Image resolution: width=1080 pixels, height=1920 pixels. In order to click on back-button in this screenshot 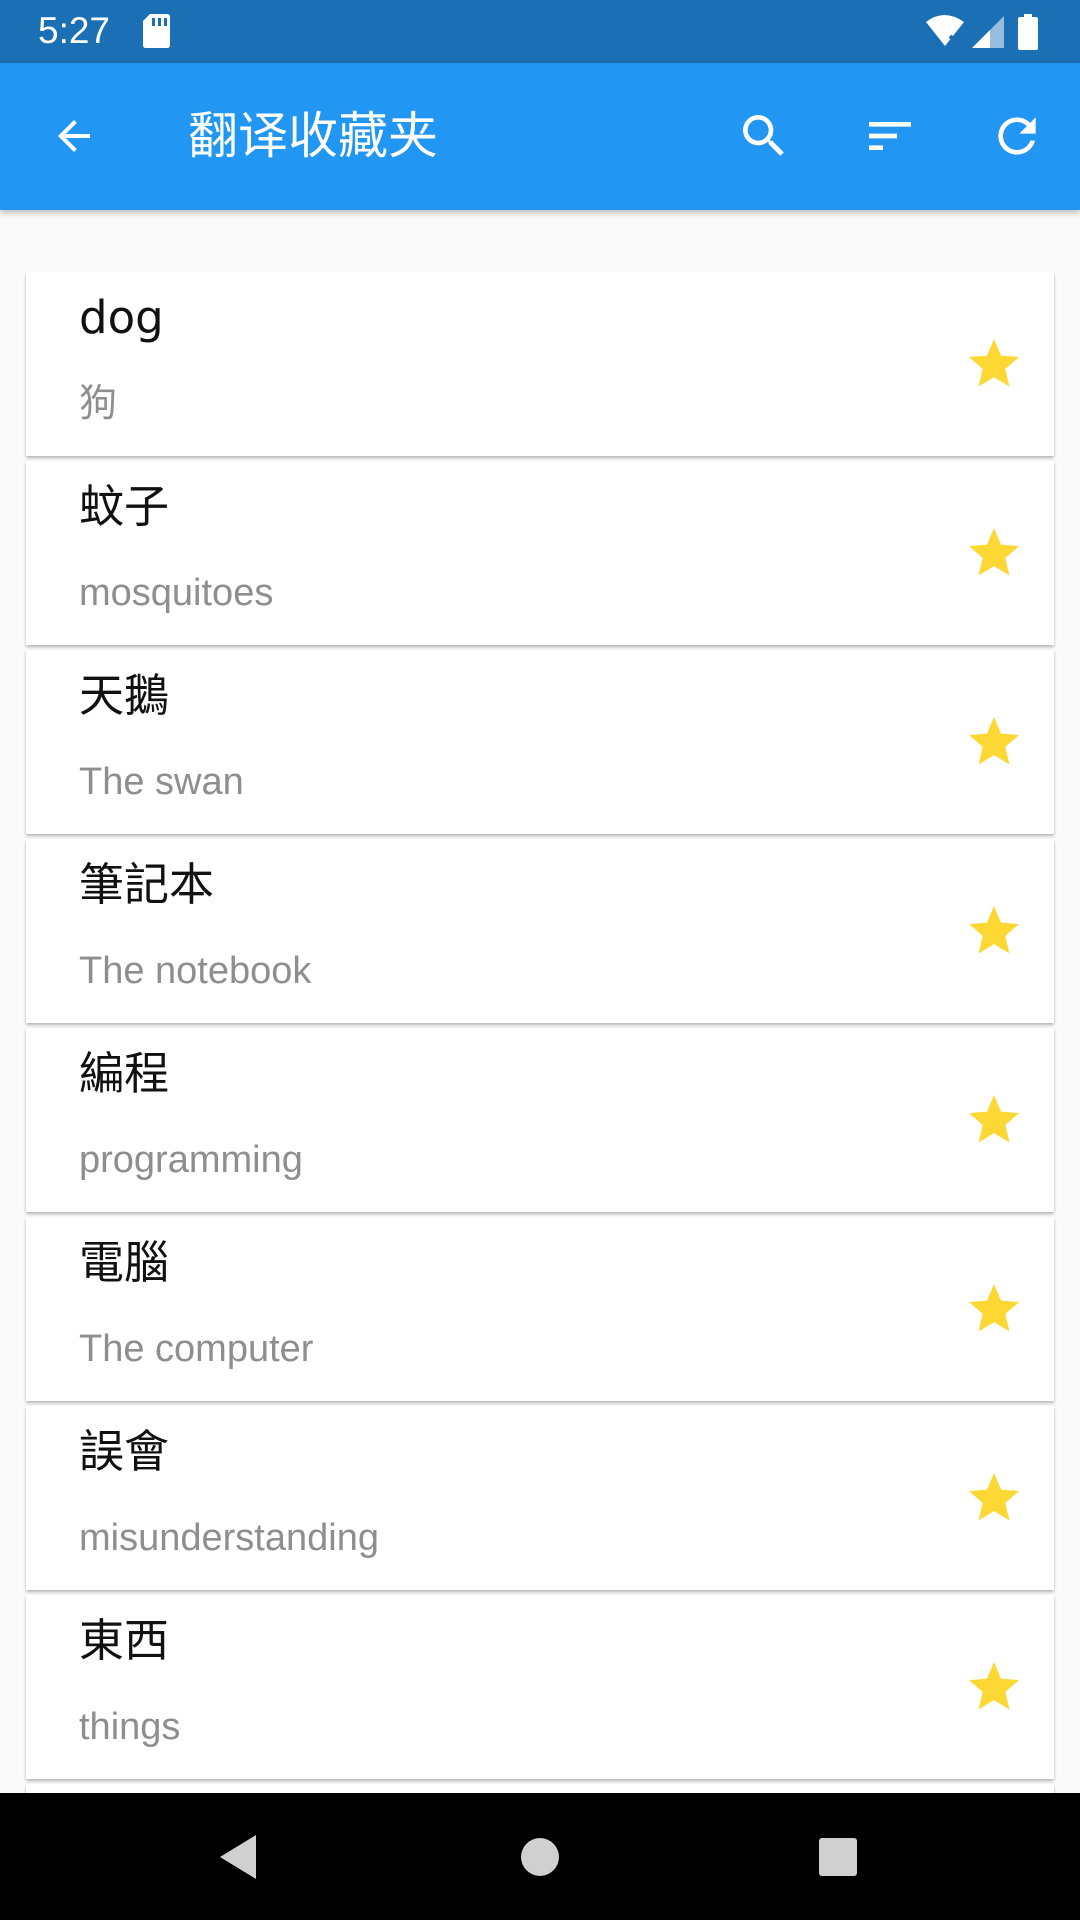, I will do `click(74, 136)`.